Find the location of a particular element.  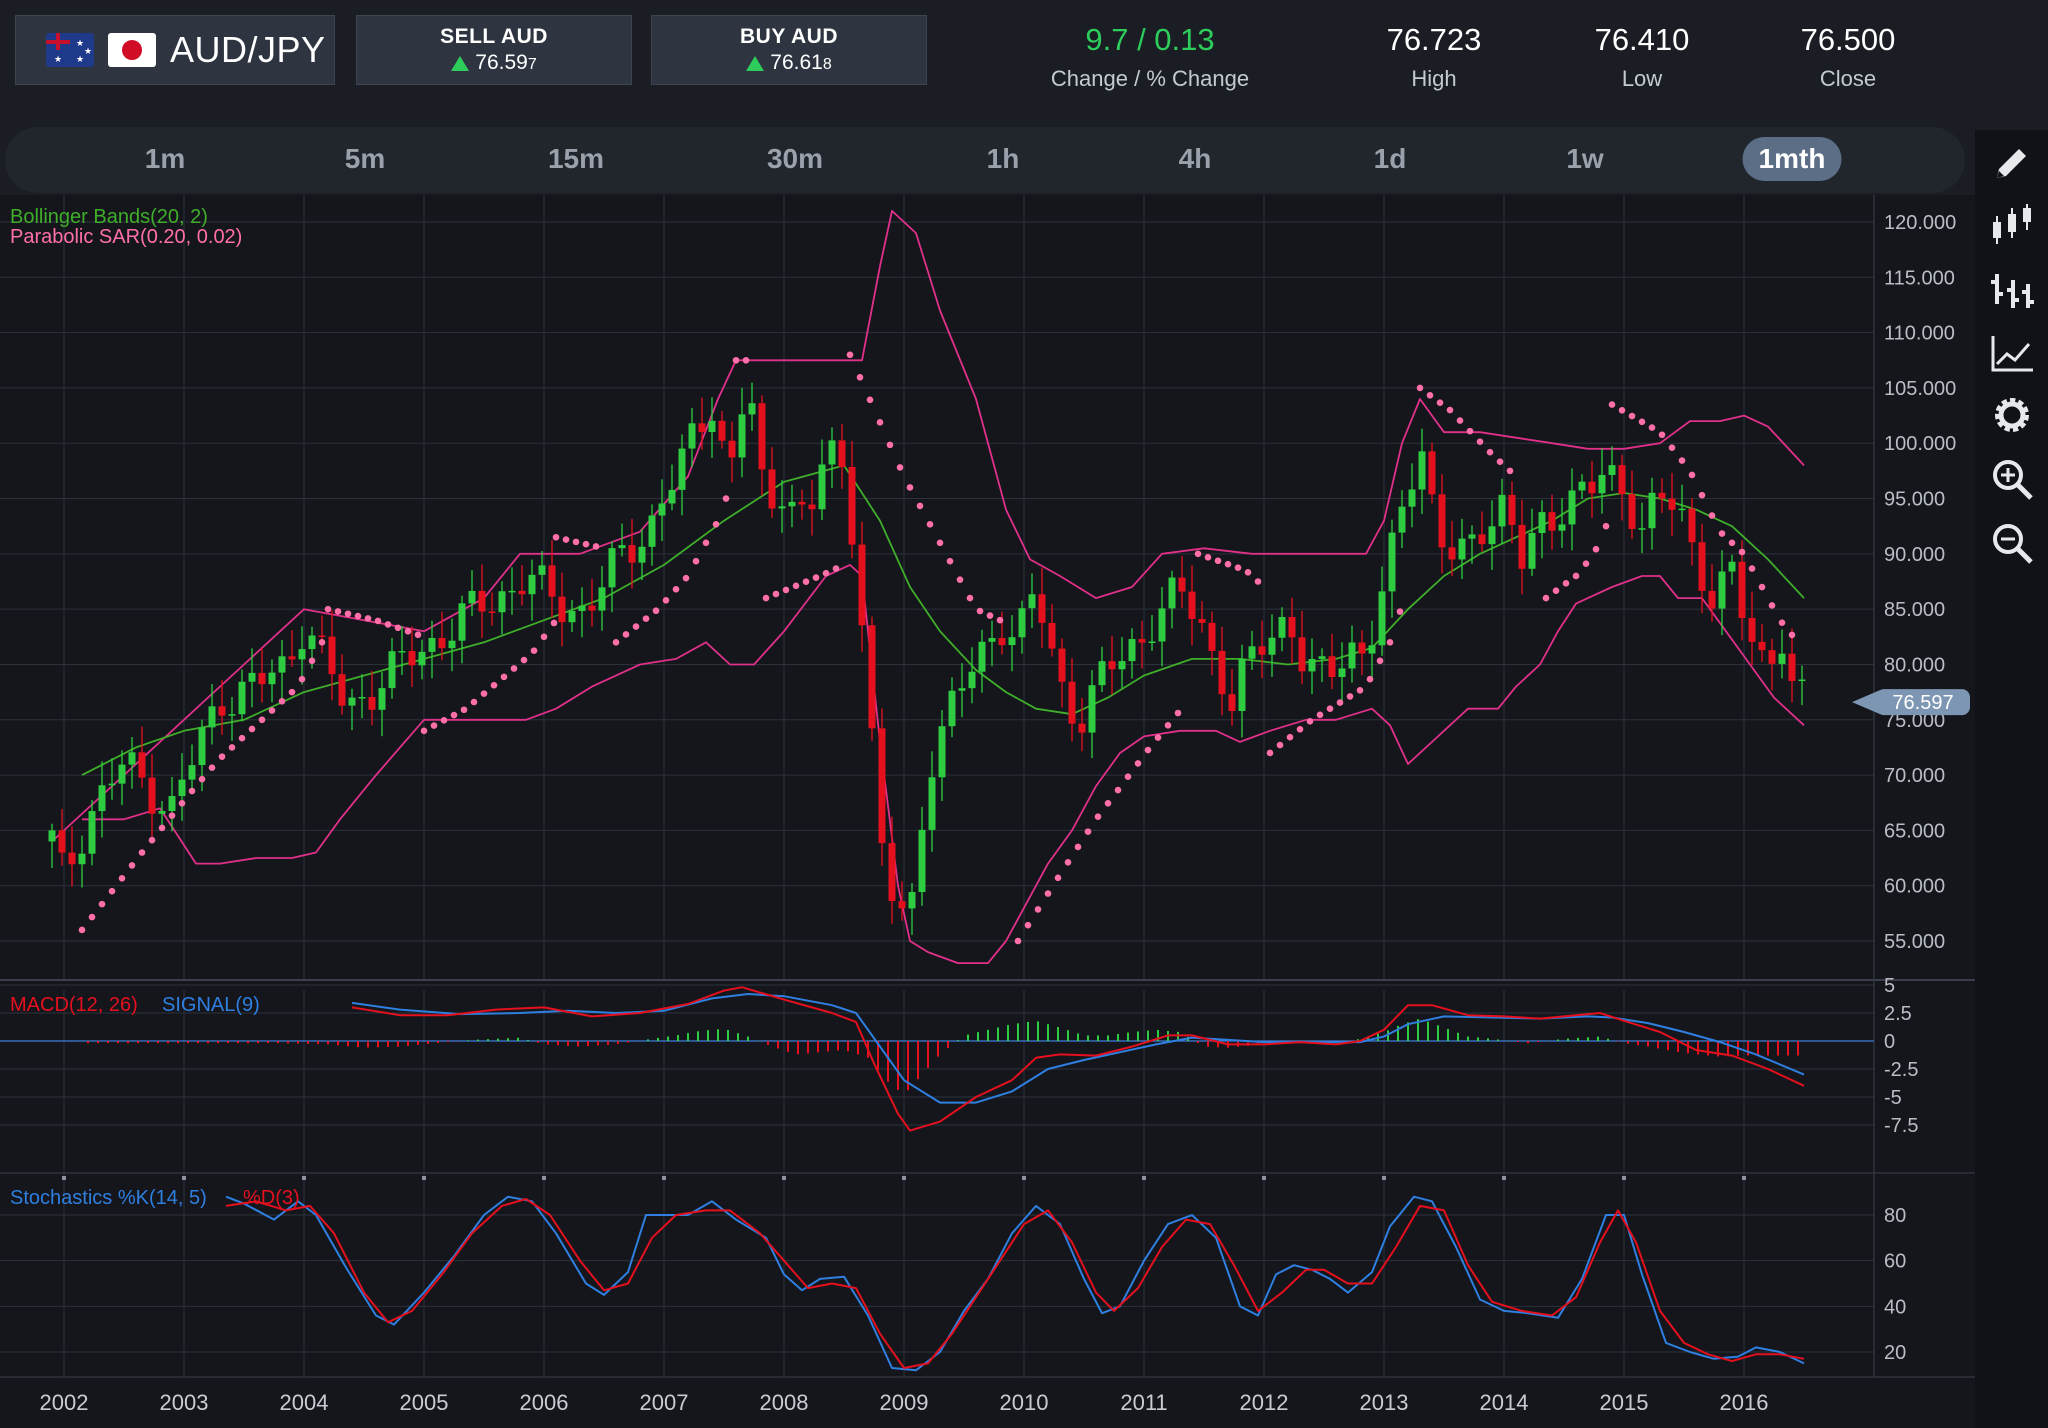

pencil-icon is located at coordinates (2012, 163).